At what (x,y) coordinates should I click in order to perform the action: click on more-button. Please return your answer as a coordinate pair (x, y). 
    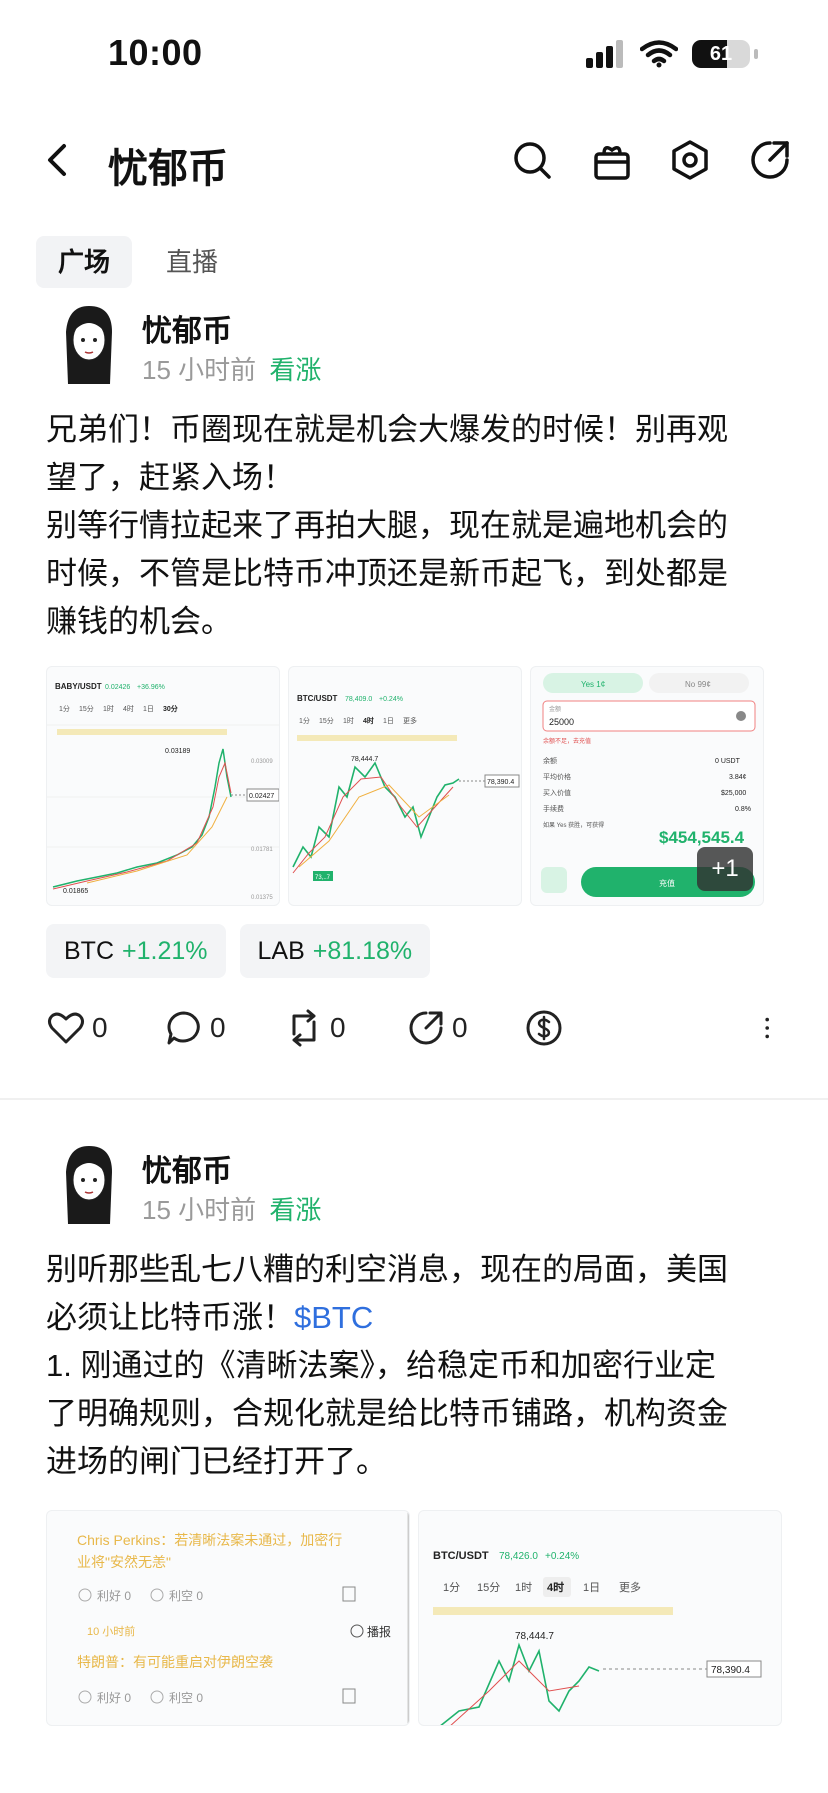
    Looking at the image, I should click on (772, 1028).